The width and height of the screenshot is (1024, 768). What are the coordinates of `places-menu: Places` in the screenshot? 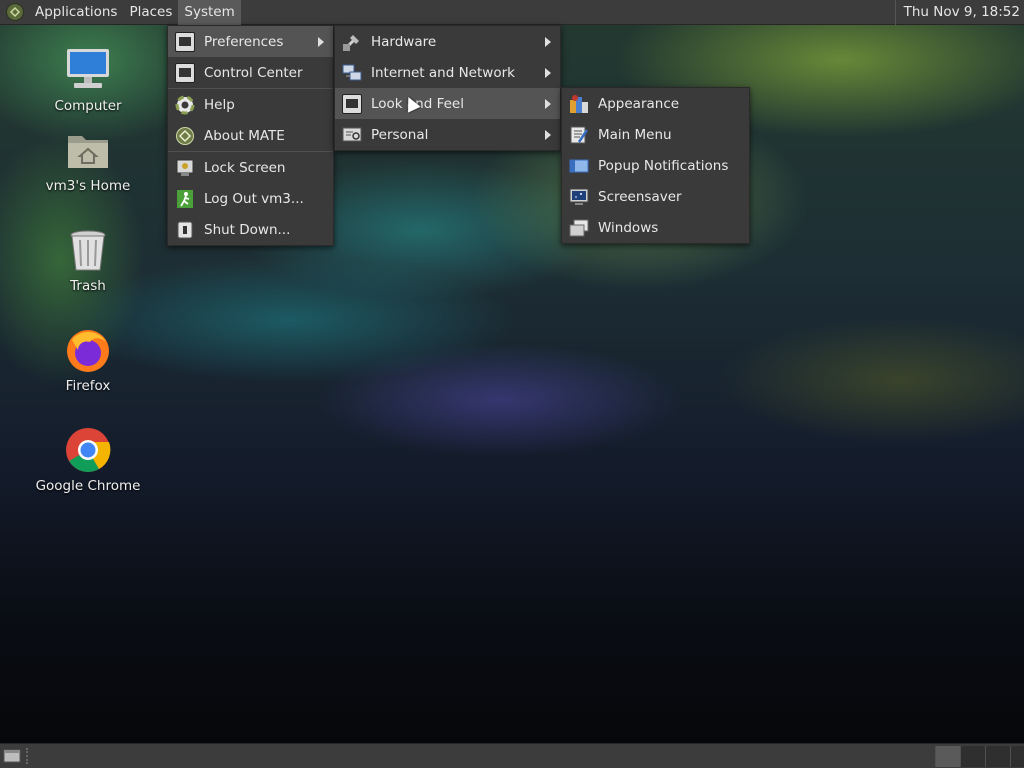 It's located at (150, 12).